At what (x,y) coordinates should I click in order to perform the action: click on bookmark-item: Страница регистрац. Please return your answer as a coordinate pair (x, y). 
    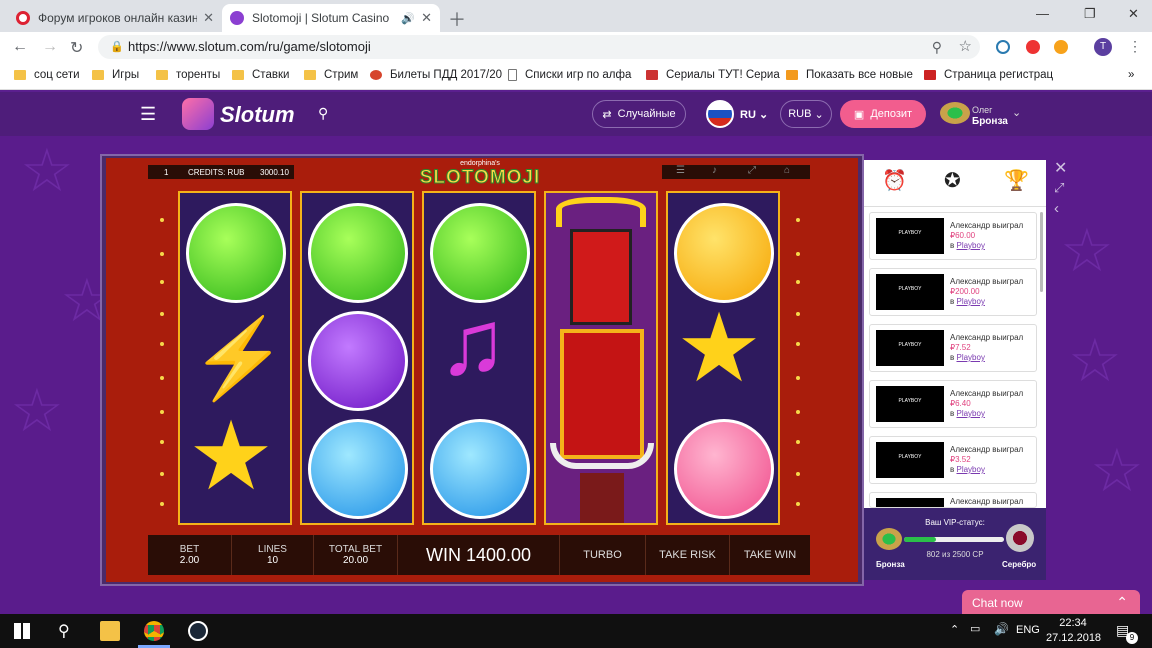
    Looking at the image, I should click on (988, 75).